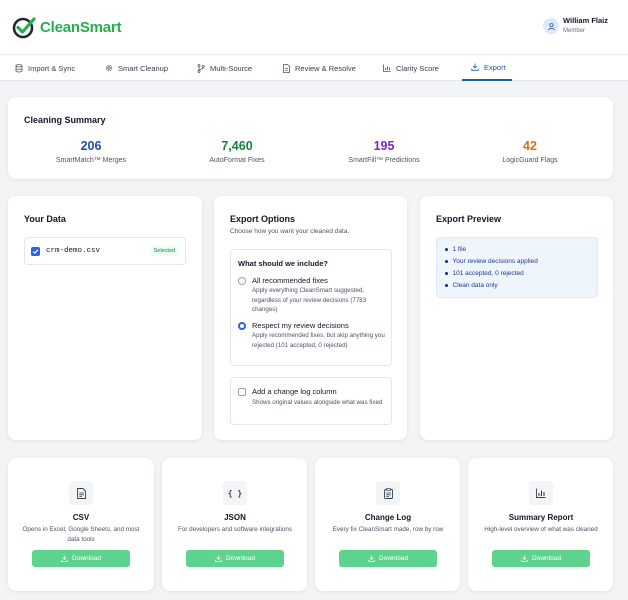  What do you see at coordinates (388, 493) in the screenshot?
I see `clipboard-icon` at bounding box center [388, 493].